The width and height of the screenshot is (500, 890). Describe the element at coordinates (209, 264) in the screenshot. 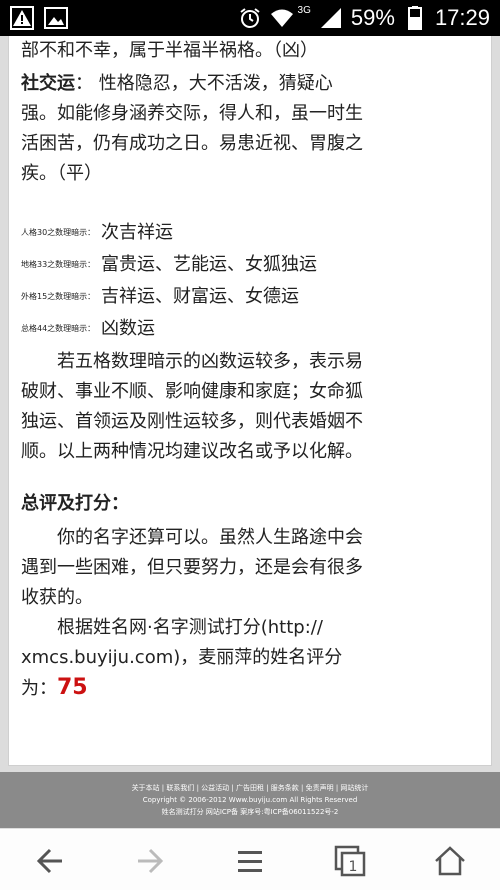

I see `hint-value: 富贵运、艺能运、女狐独运` at that location.